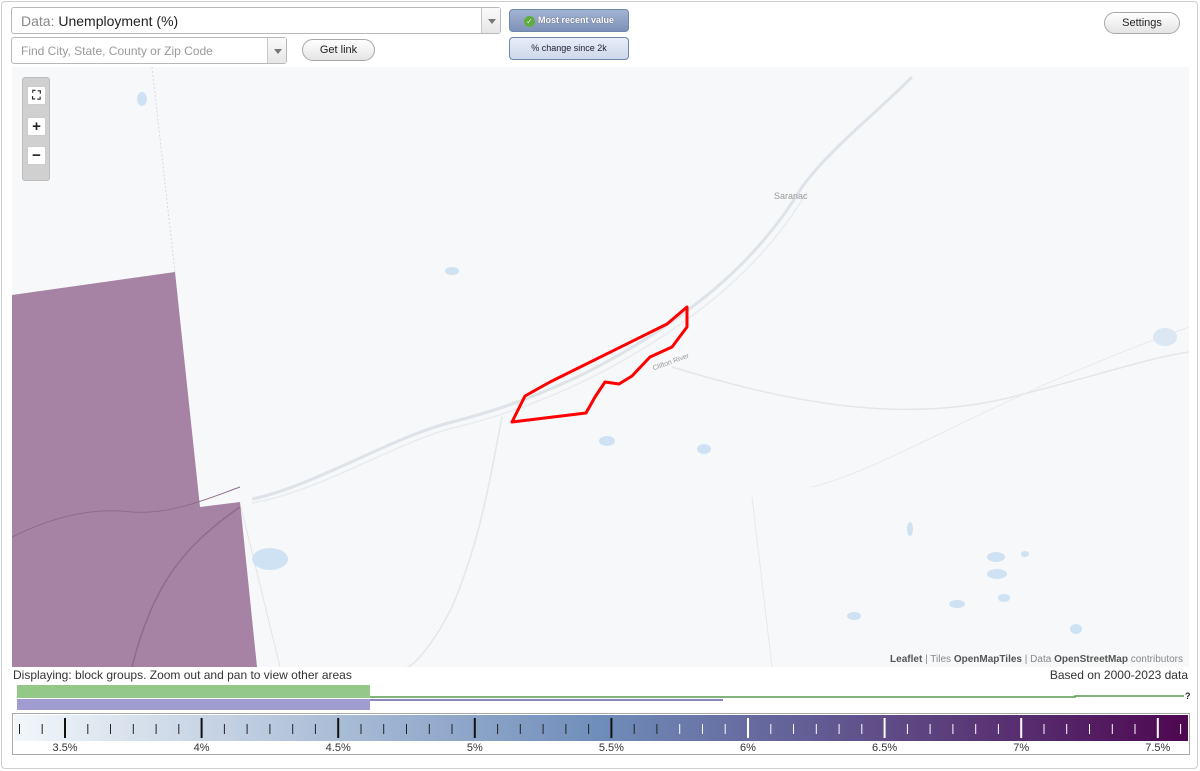 The image size is (1200, 771). What do you see at coordinates (1157, 748) in the screenshot?
I see `legend-tick-label: 7.5%` at bounding box center [1157, 748].